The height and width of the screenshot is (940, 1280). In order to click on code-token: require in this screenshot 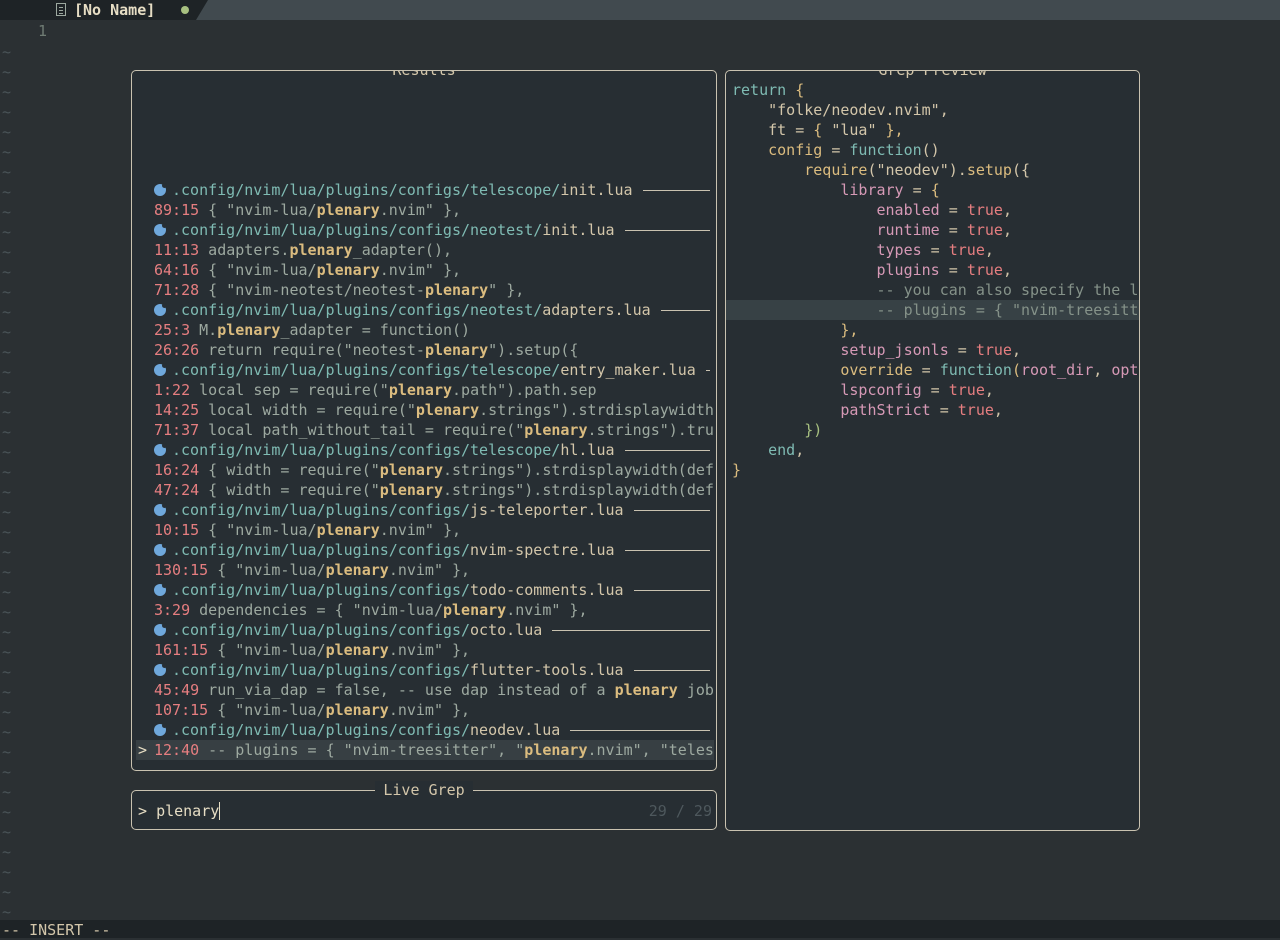, I will do `click(800, 170)`.